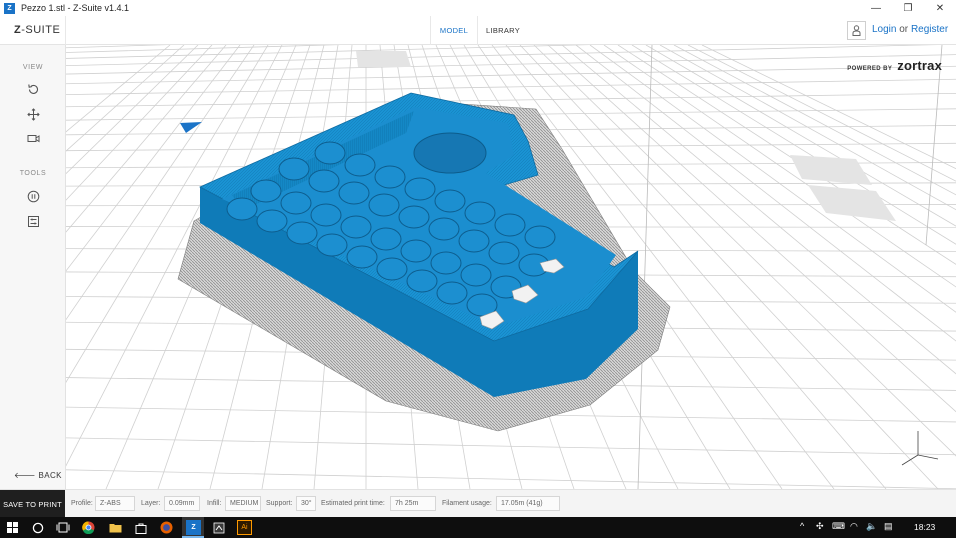 The height and width of the screenshot is (538, 956). I want to click on print-time-label: Estimated print time:, so click(353, 503).